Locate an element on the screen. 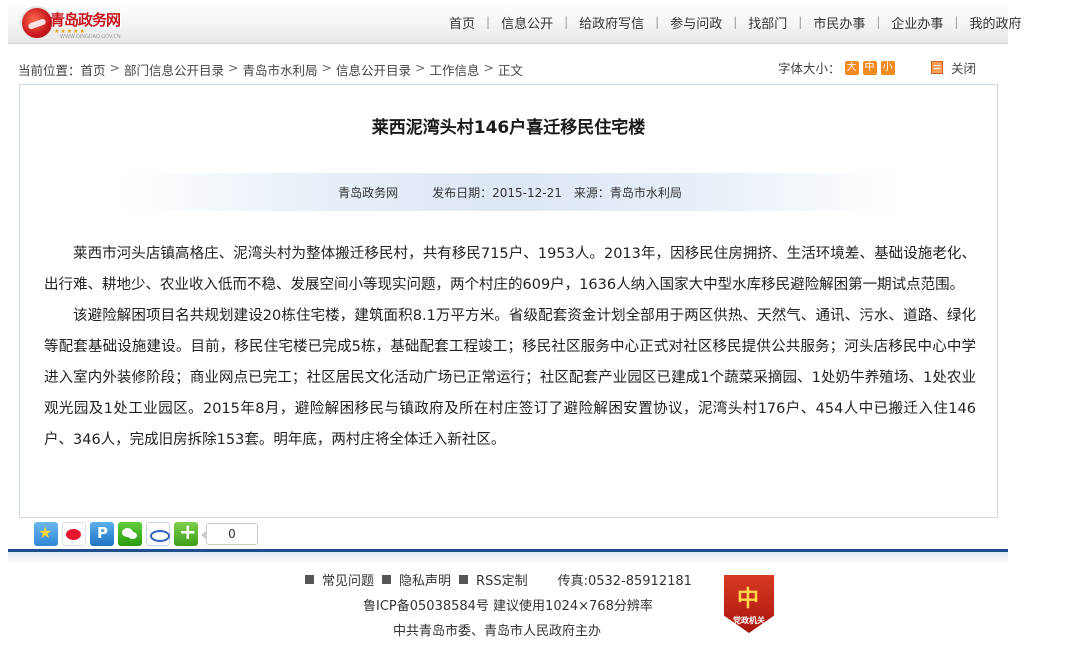 This screenshot has height=648, width=1071. nav-write-letter: 给政府写信 is located at coordinates (611, 22).